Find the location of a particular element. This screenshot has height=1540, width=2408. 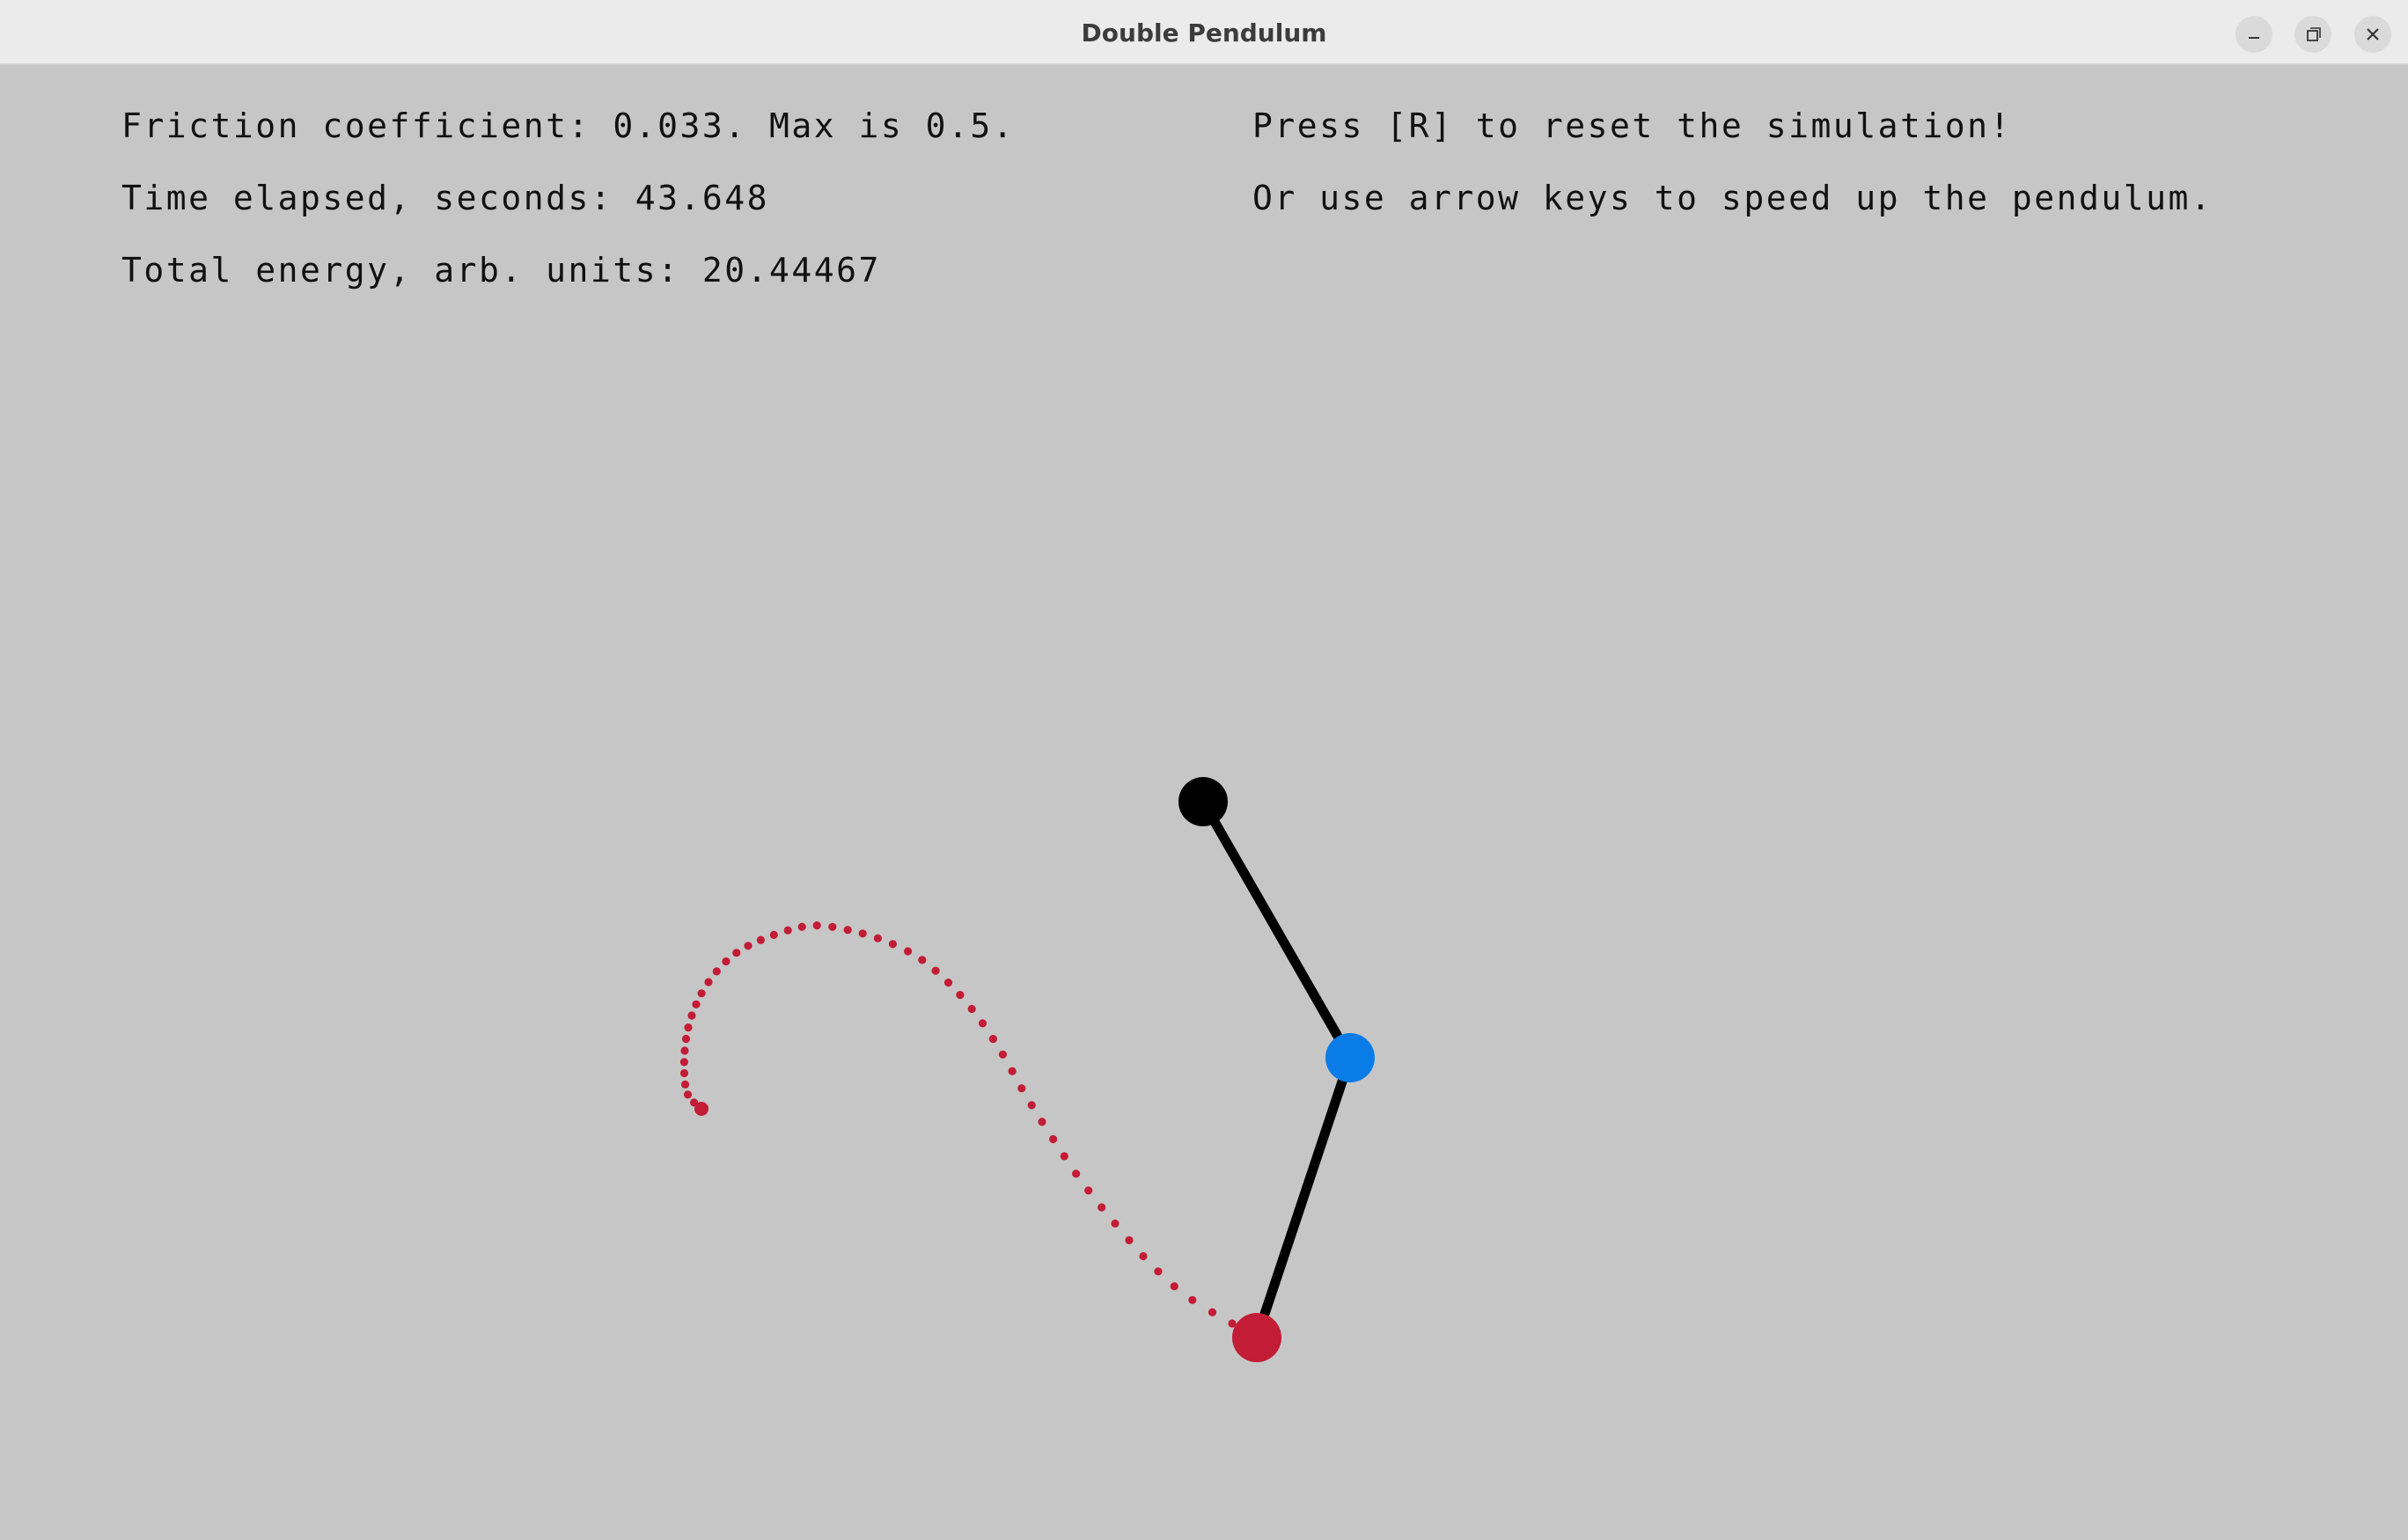

close-icon is located at coordinates (2373, 34).